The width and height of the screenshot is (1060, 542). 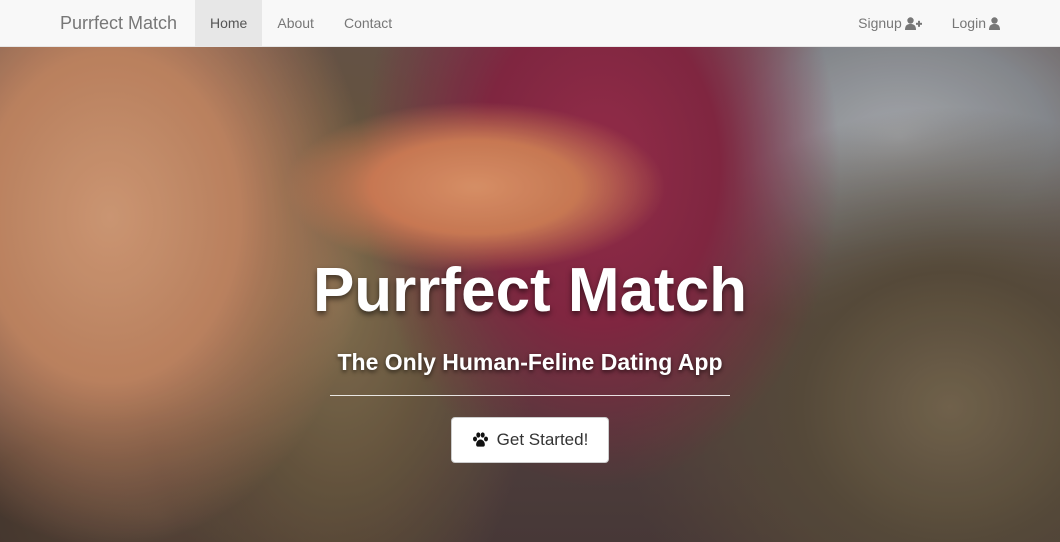 I want to click on nav-links: Home About Contact, so click(x=301, y=23).